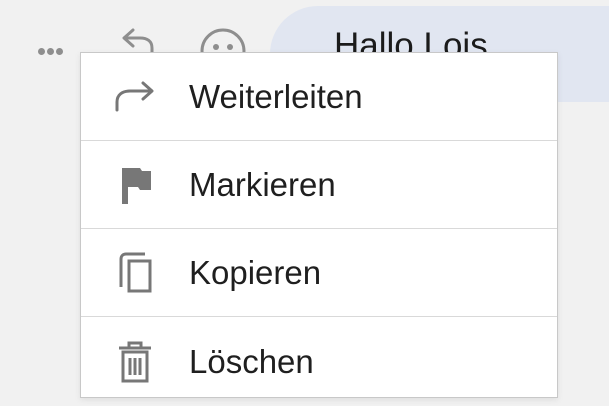 Image resolution: width=609 pixels, height=406 pixels. I want to click on menu-item-label: Löschen, so click(251, 361).